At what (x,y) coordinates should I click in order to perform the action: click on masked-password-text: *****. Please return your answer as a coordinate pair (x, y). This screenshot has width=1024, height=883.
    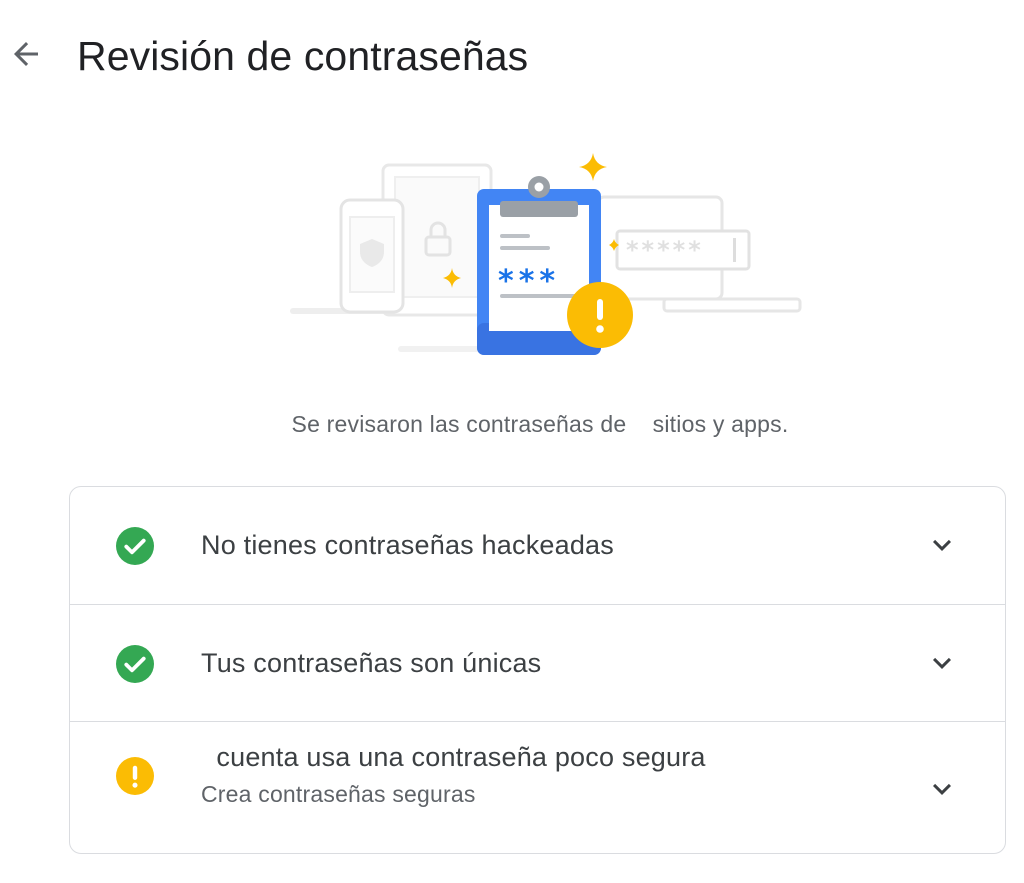
    Looking at the image, I should click on (665, 250).